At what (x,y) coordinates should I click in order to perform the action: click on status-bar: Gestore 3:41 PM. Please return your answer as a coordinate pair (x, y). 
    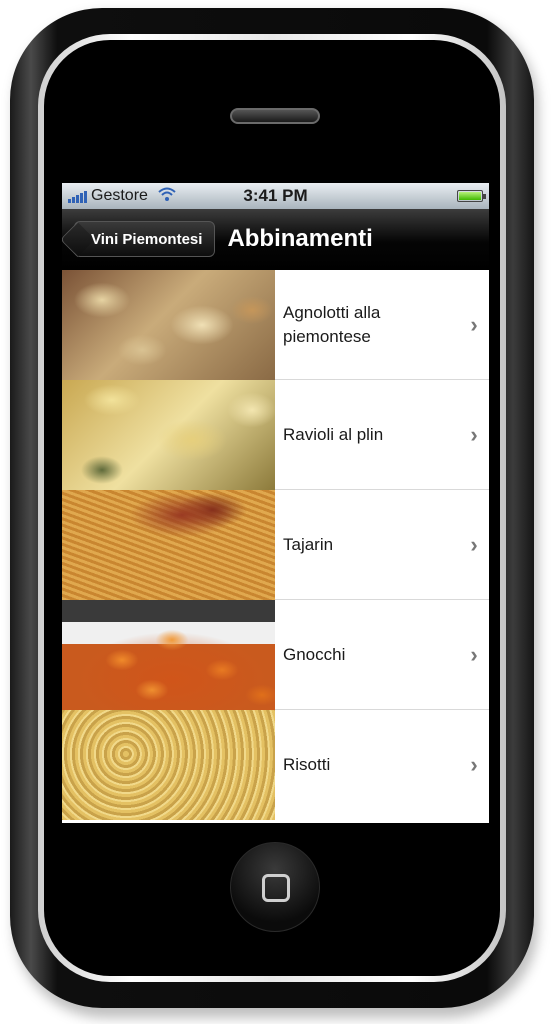
    Looking at the image, I should click on (275, 196).